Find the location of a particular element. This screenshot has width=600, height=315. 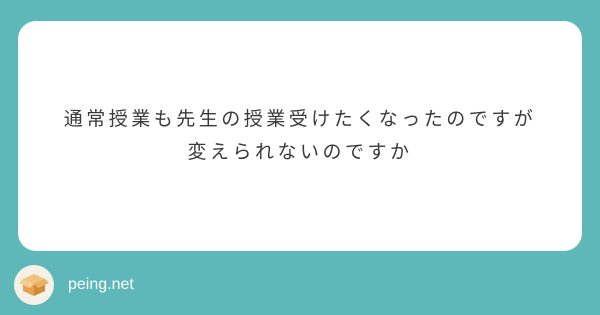

brand-name: peing.net is located at coordinates (101, 284).